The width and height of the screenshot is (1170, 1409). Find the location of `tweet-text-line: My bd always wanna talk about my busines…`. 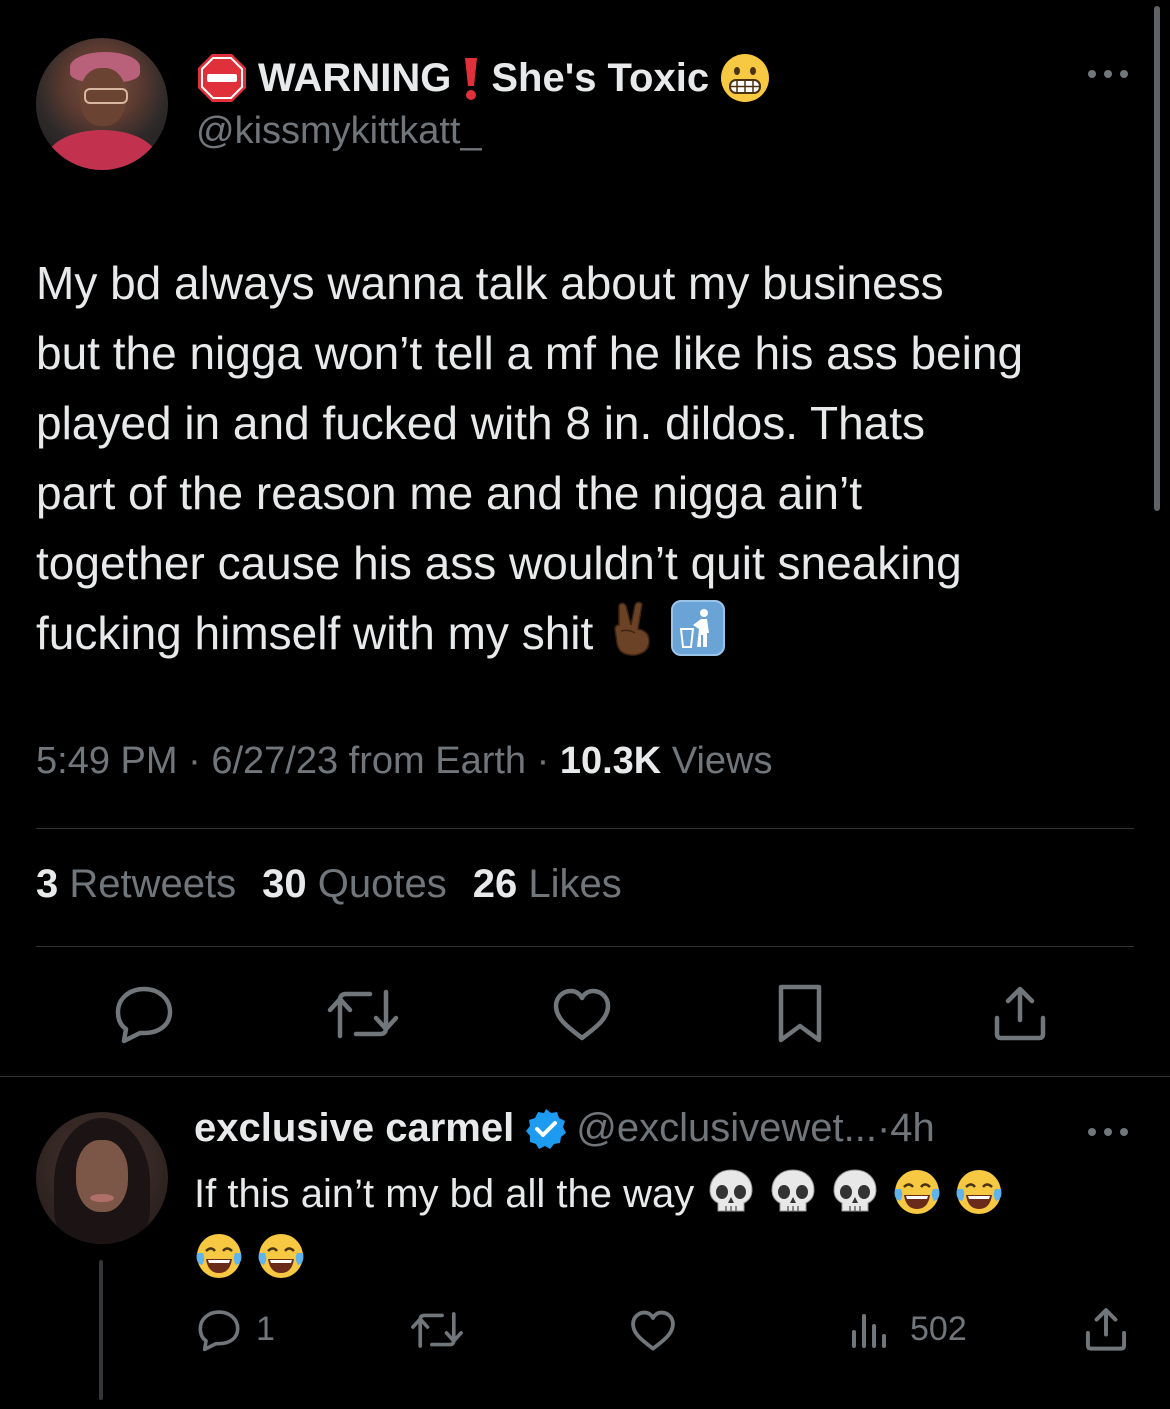

tweet-text-line: My bd always wanna talk about my busines… is located at coordinates (490, 283).